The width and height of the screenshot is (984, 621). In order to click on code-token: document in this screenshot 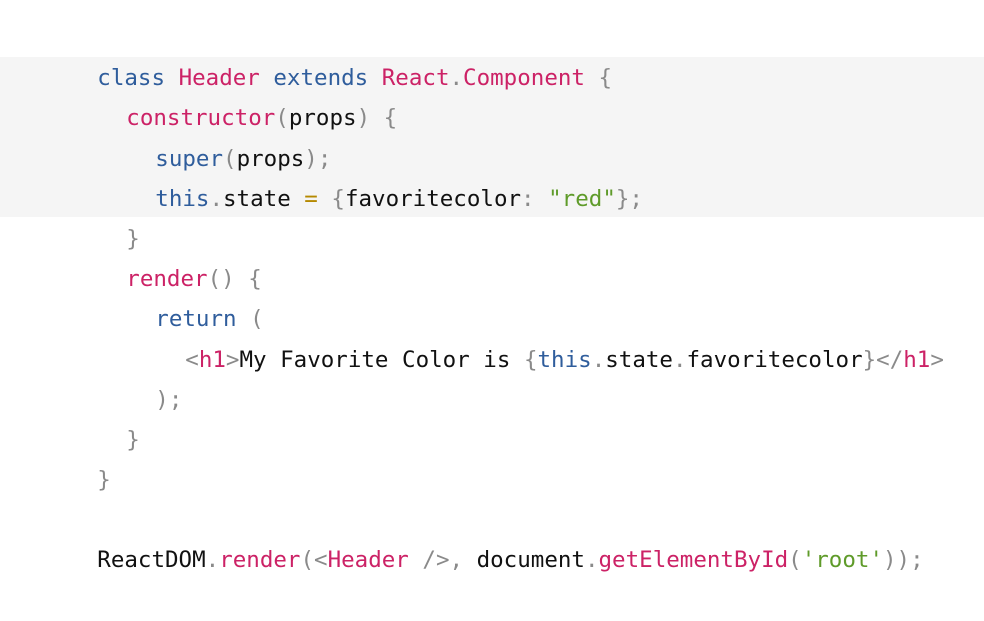, I will do `click(530, 560)`.